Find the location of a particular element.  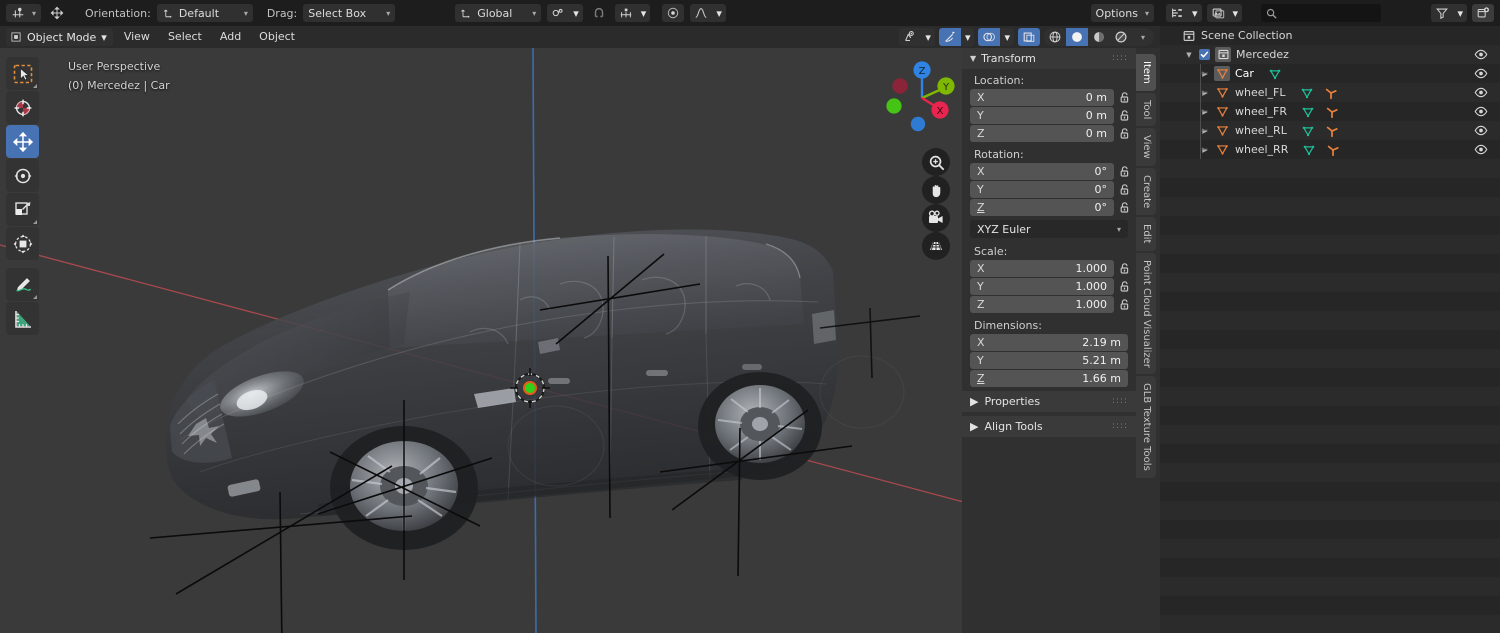

options-dropdown: Options ▾ is located at coordinates (1122, 13).